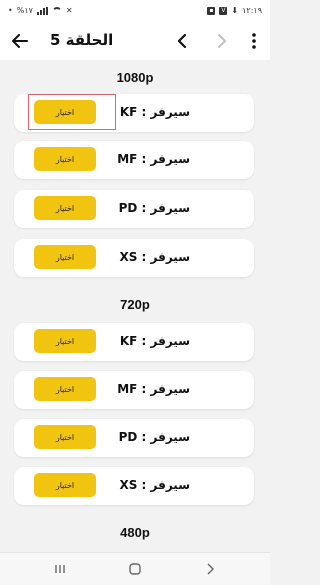 This screenshot has width=320, height=585. I want to click on recent-apps-icon, so click(60, 569).